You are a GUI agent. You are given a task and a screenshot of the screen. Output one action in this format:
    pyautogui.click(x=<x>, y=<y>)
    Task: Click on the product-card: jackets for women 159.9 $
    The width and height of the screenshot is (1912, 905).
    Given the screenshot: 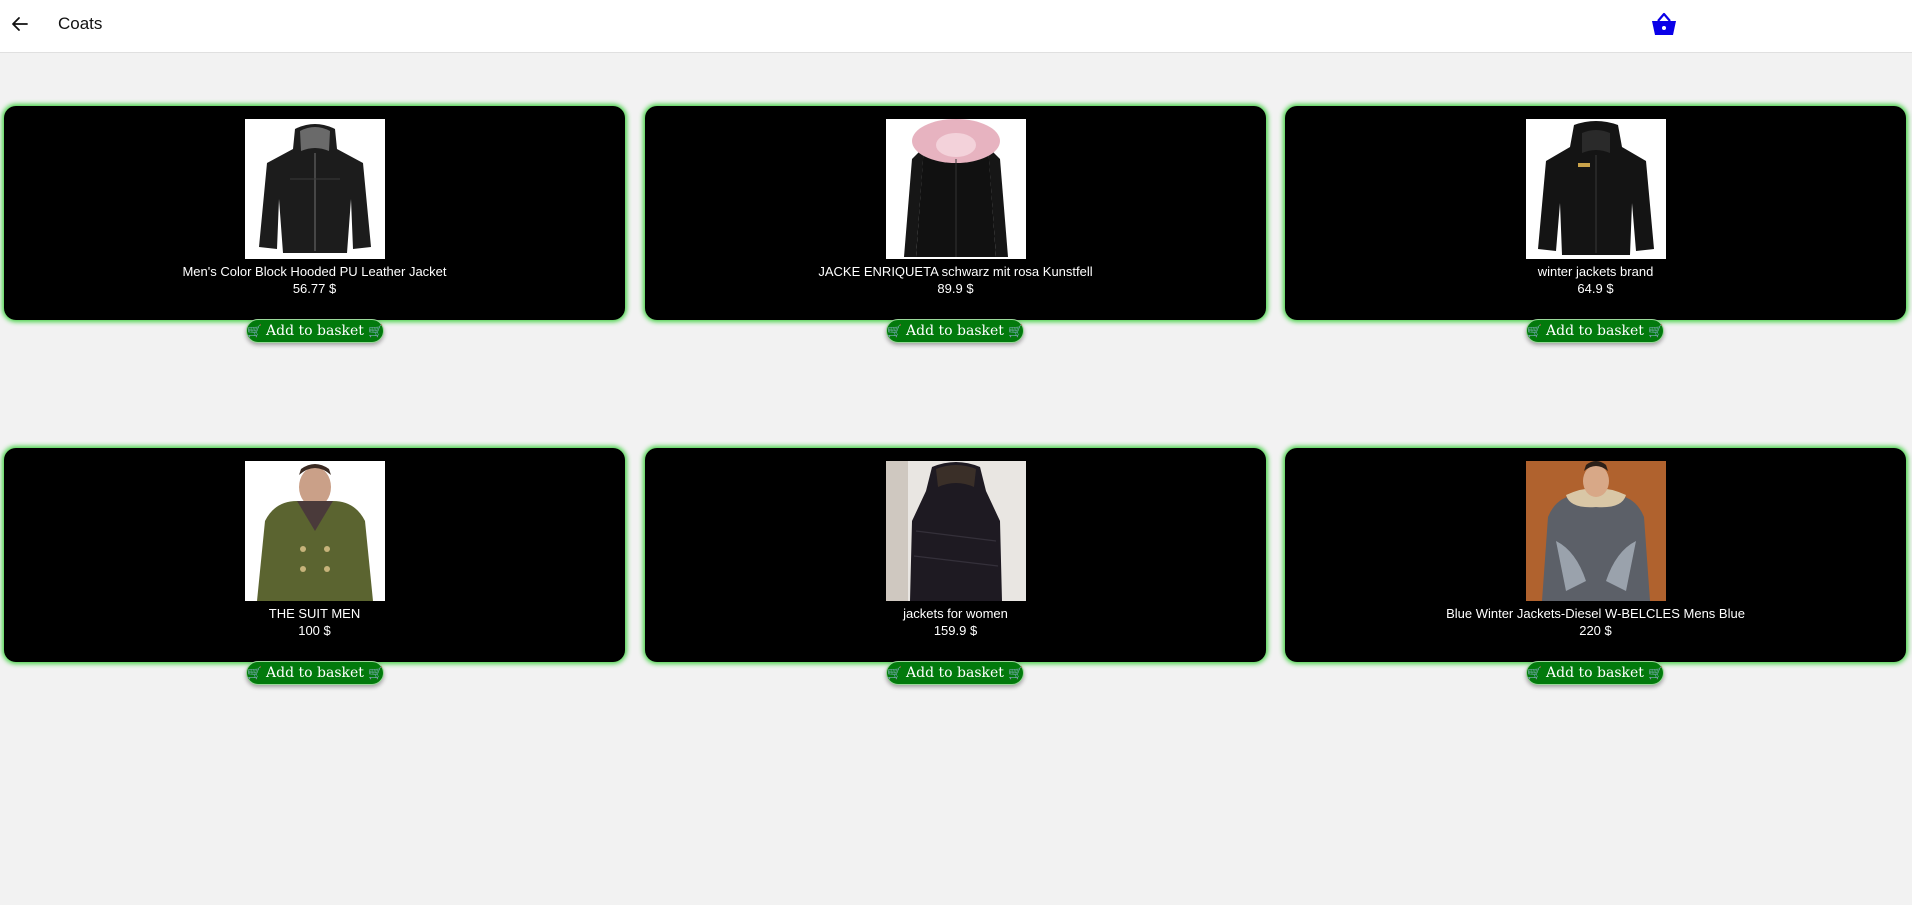 What is the action you would take?
    pyautogui.click(x=955, y=555)
    